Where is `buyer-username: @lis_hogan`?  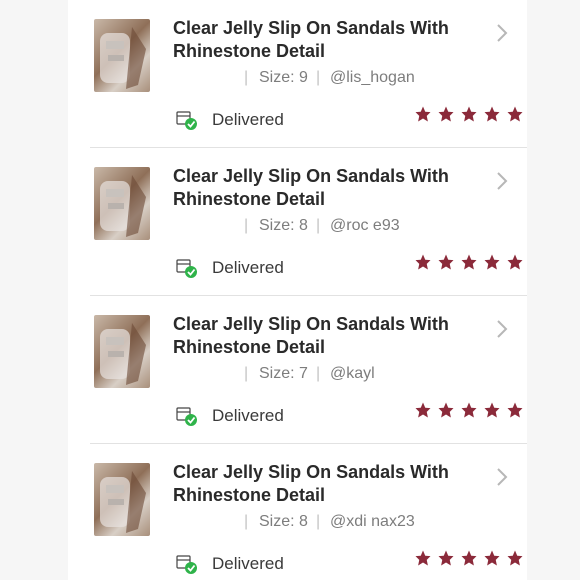
buyer-username: @lis_hogan is located at coordinates (372, 78).